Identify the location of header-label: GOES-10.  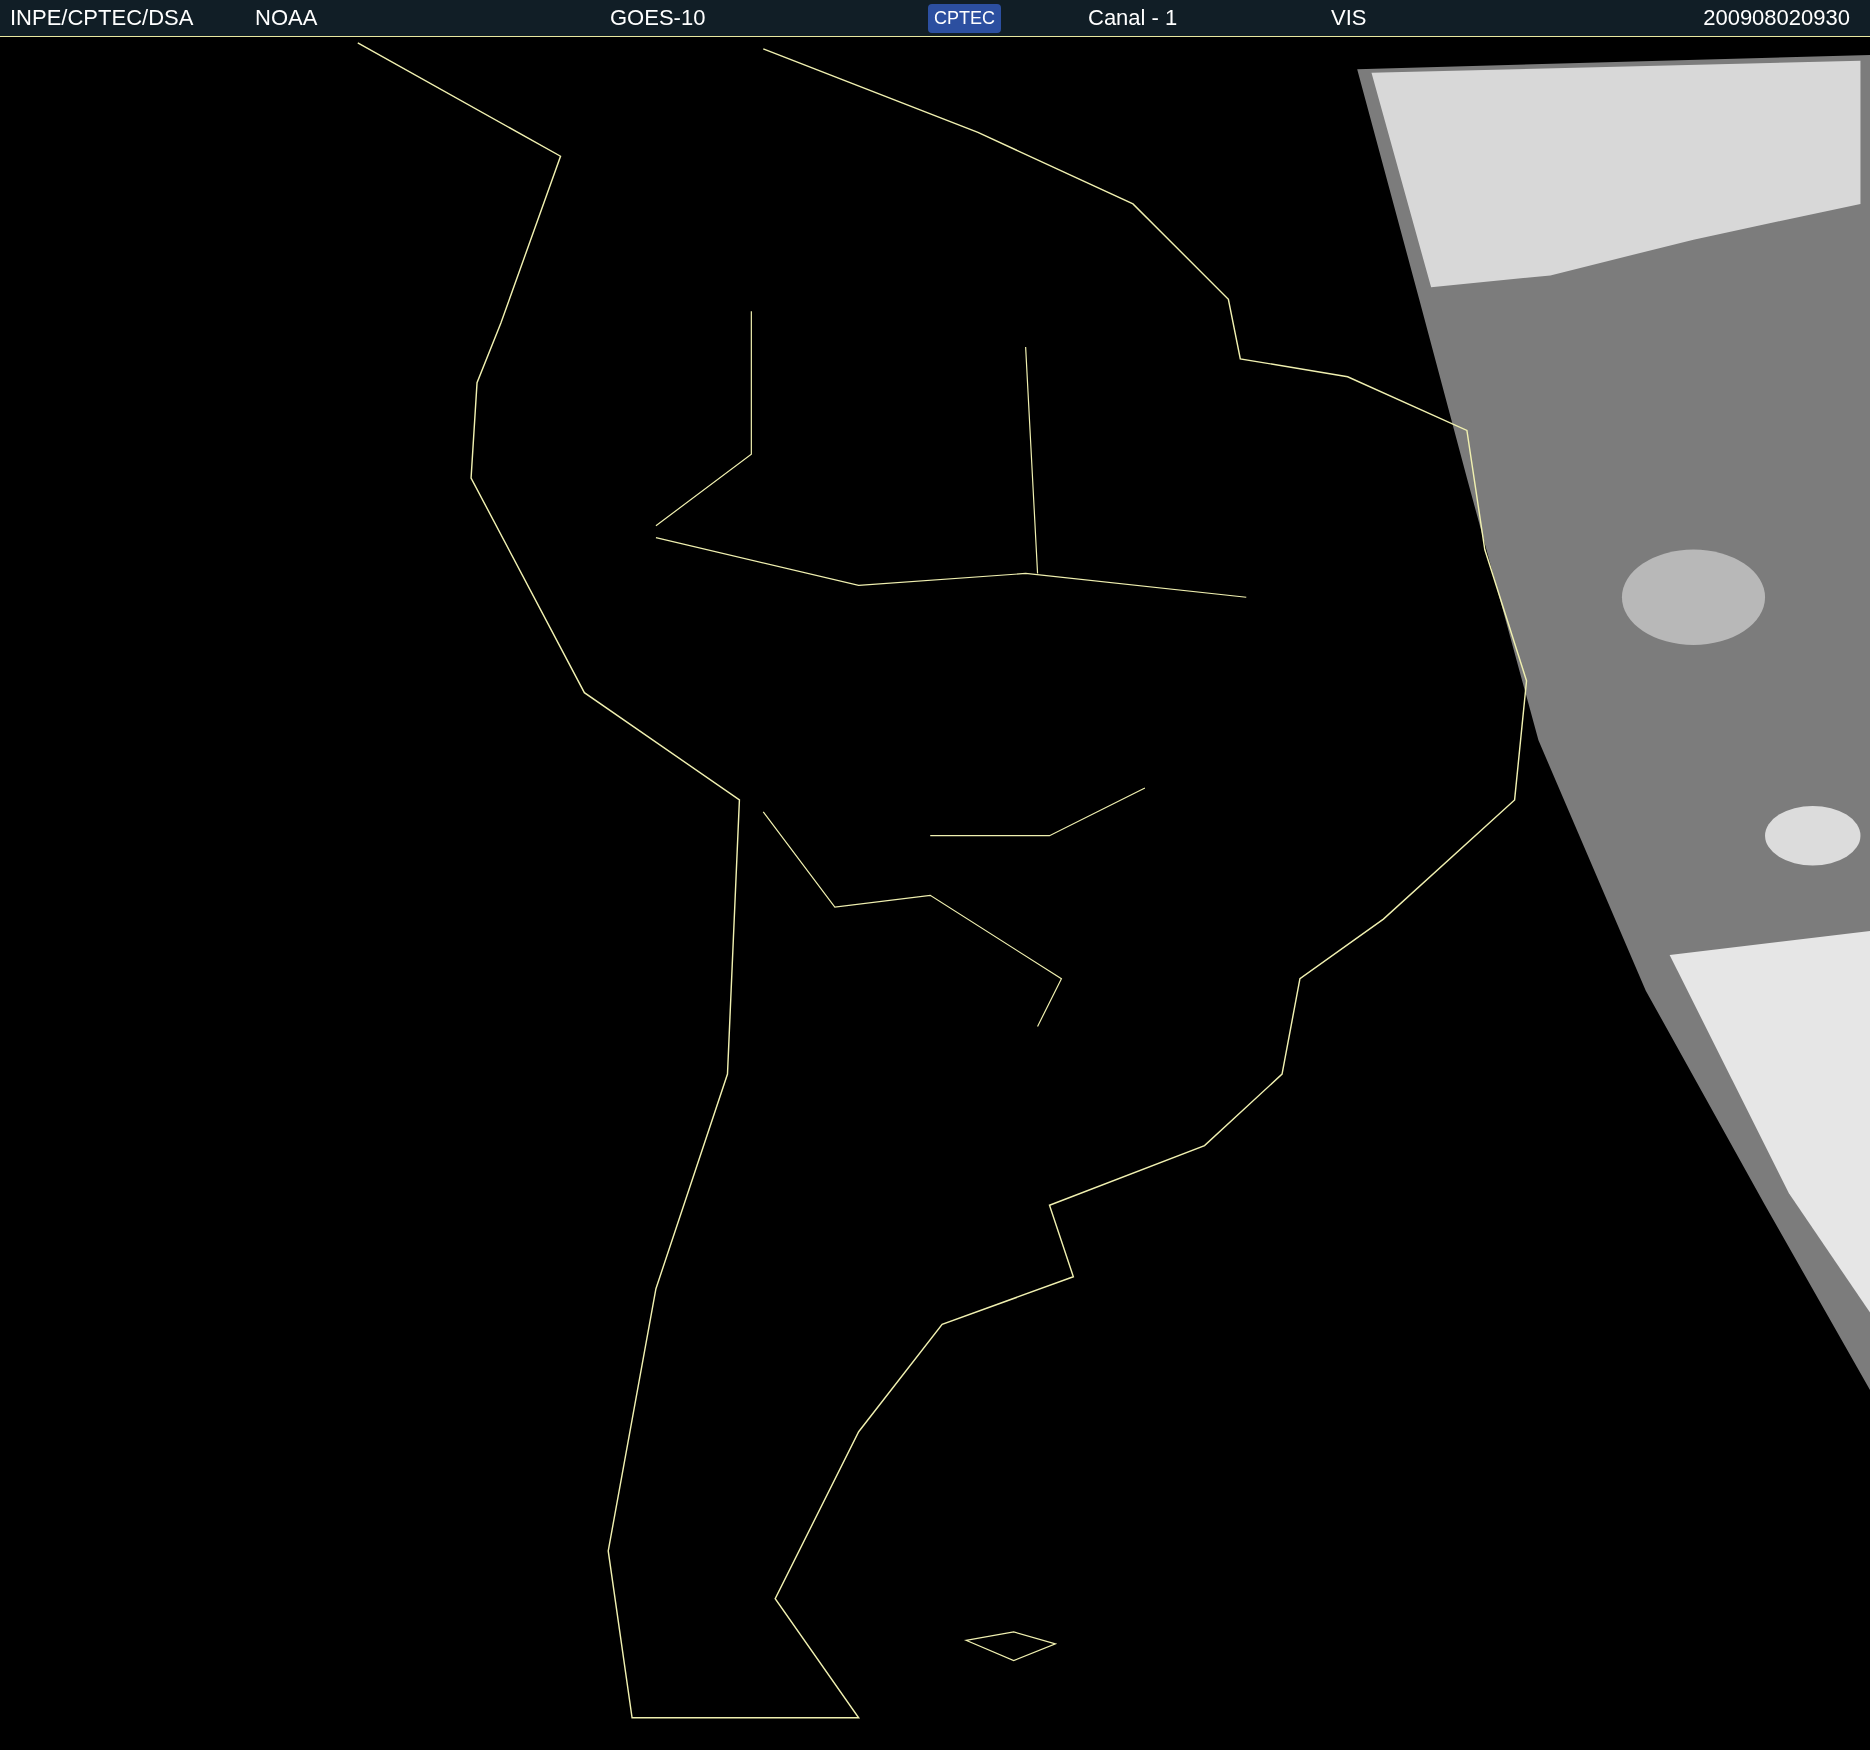
(658, 18).